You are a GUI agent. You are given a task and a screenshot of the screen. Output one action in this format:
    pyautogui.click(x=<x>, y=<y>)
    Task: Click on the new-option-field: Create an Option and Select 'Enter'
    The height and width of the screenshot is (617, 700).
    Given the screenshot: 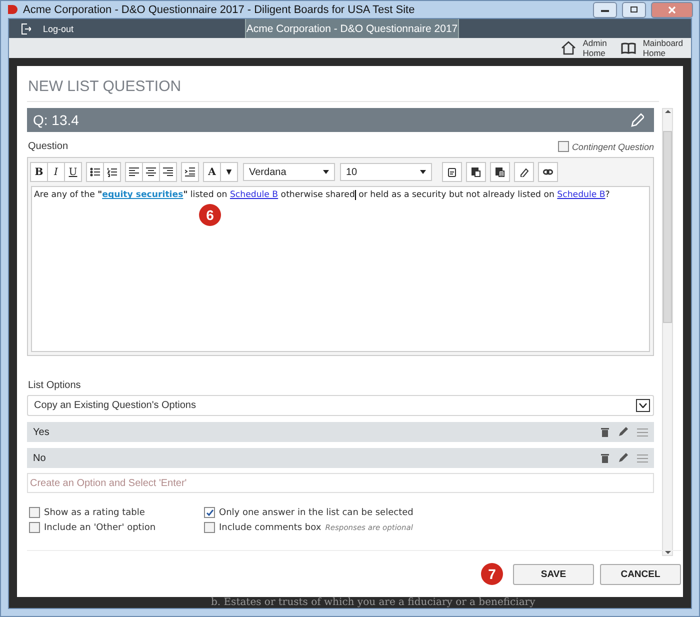 What is the action you would take?
    pyautogui.click(x=340, y=483)
    